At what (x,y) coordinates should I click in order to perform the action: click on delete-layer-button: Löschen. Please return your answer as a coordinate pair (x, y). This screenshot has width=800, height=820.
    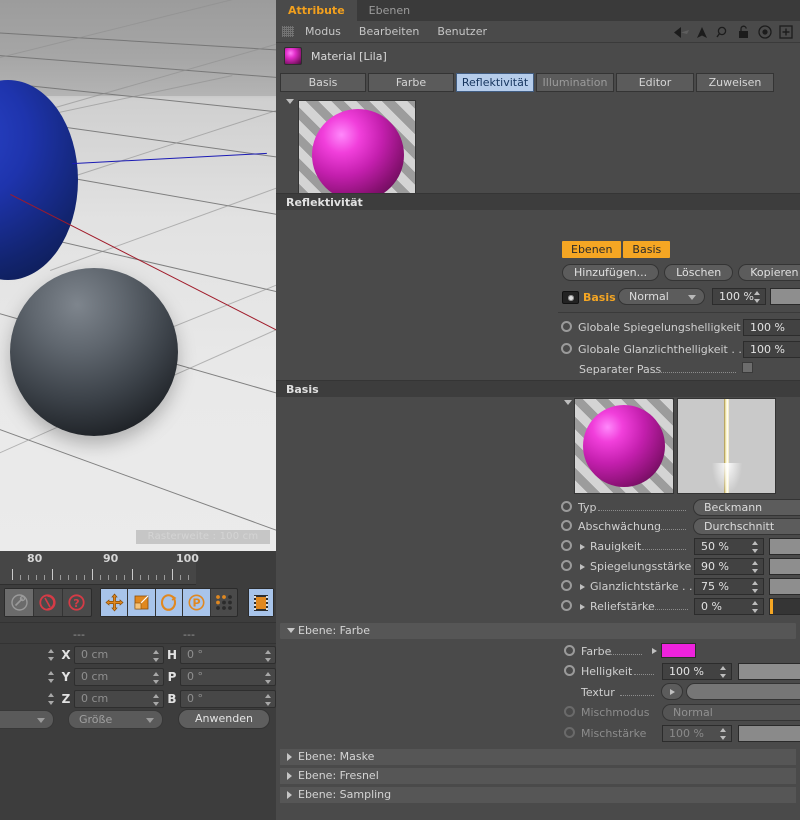
    Looking at the image, I should click on (699, 272).